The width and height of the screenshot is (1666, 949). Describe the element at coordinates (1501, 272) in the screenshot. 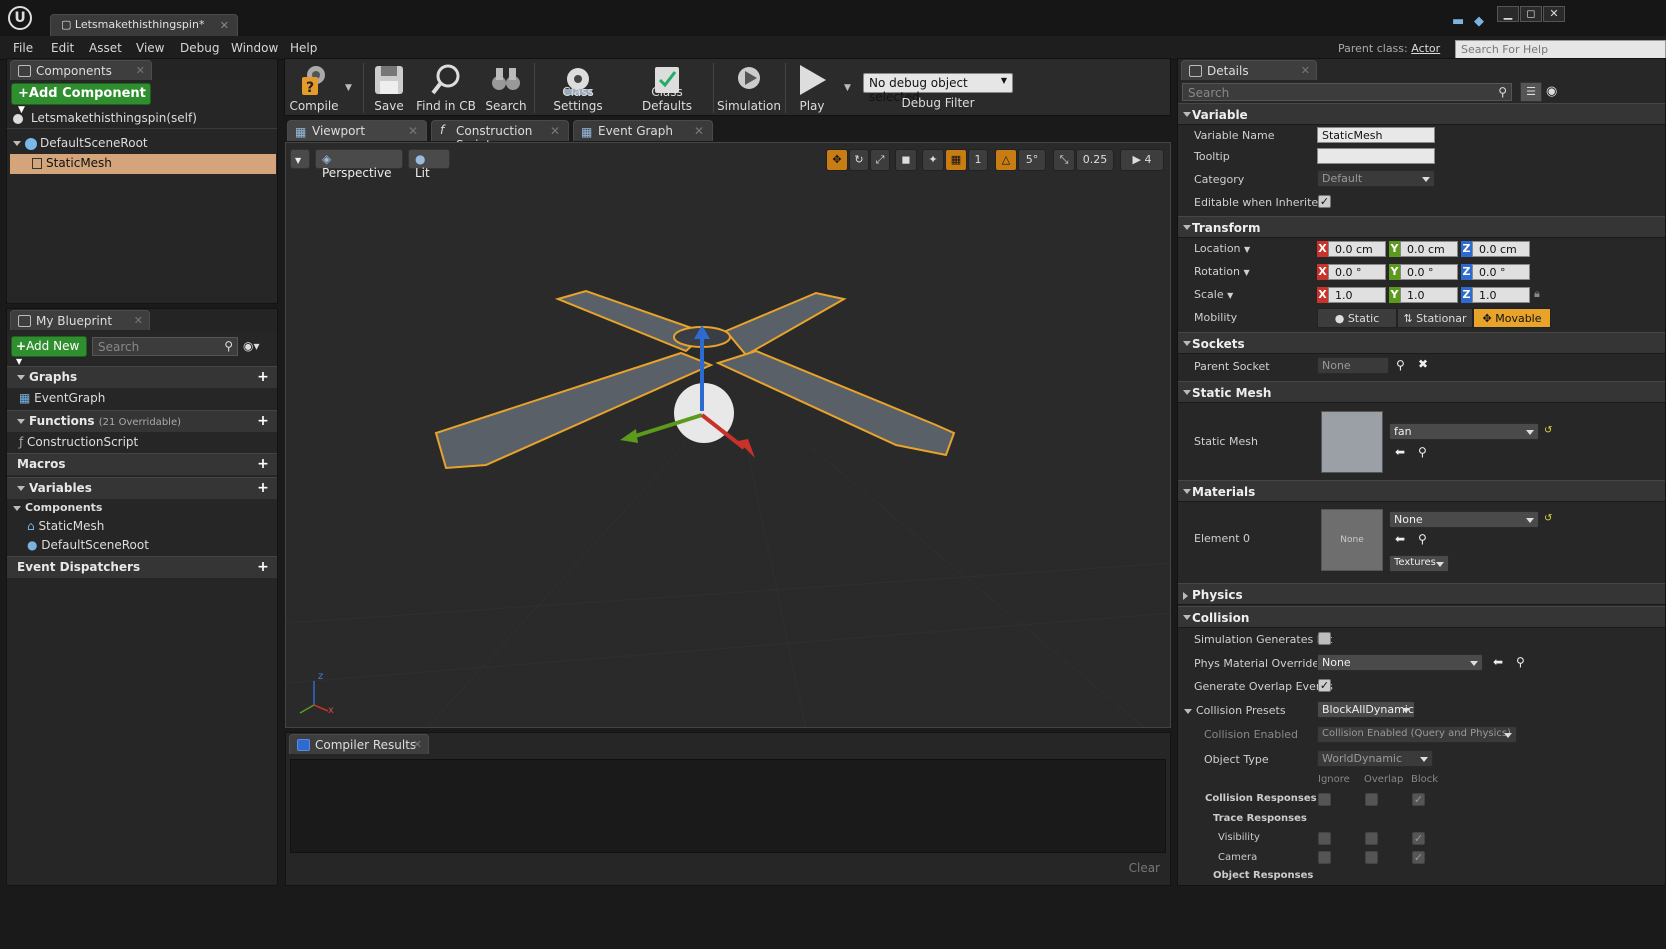

I see `rotation-z-field: 0.0 °` at that location.